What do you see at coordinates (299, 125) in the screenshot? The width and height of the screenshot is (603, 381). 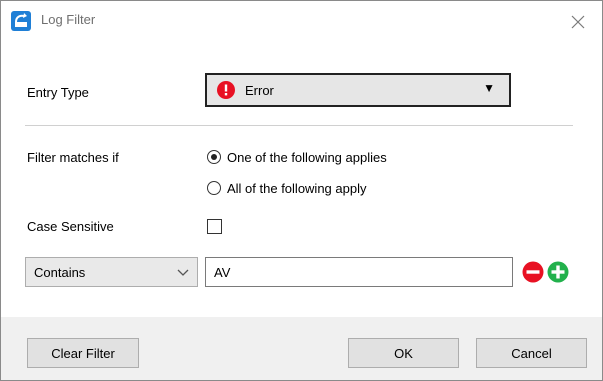 I see `separator` at bounding box center [299, 125].